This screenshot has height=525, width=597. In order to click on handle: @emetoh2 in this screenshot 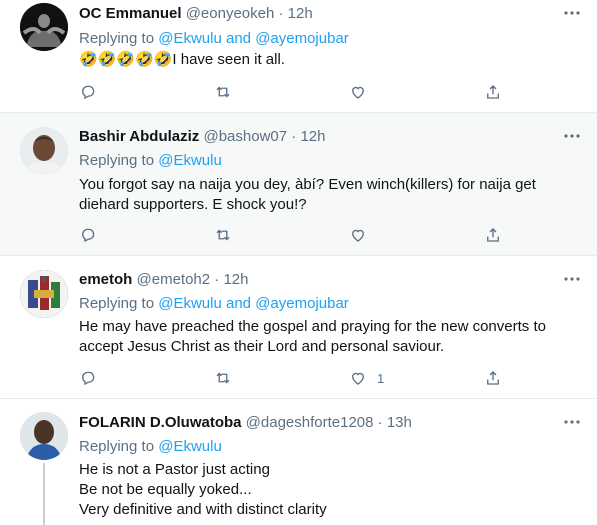, I will do `click(174, 279)`.